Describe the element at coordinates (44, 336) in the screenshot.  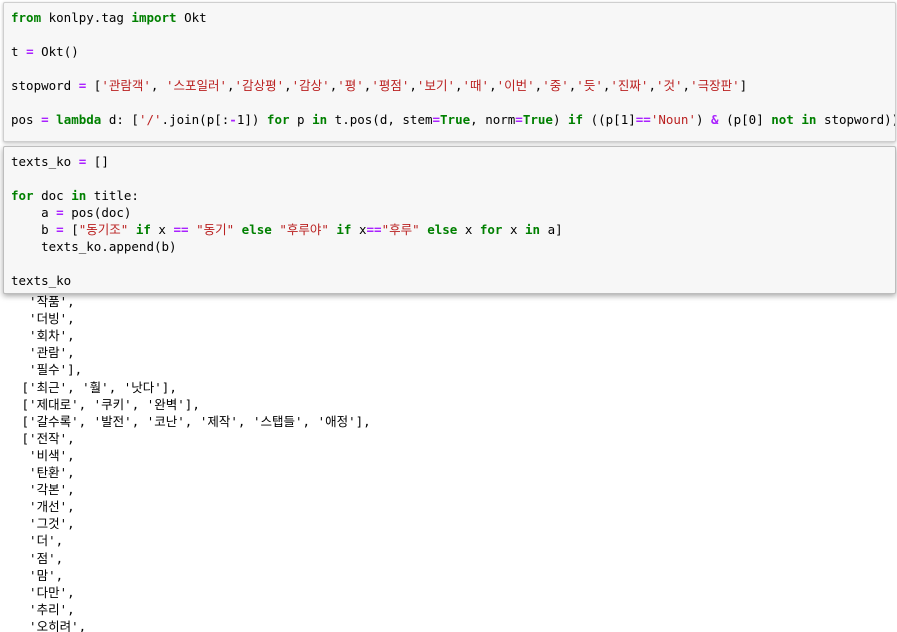
I see `output-line: '회차',` at that location.